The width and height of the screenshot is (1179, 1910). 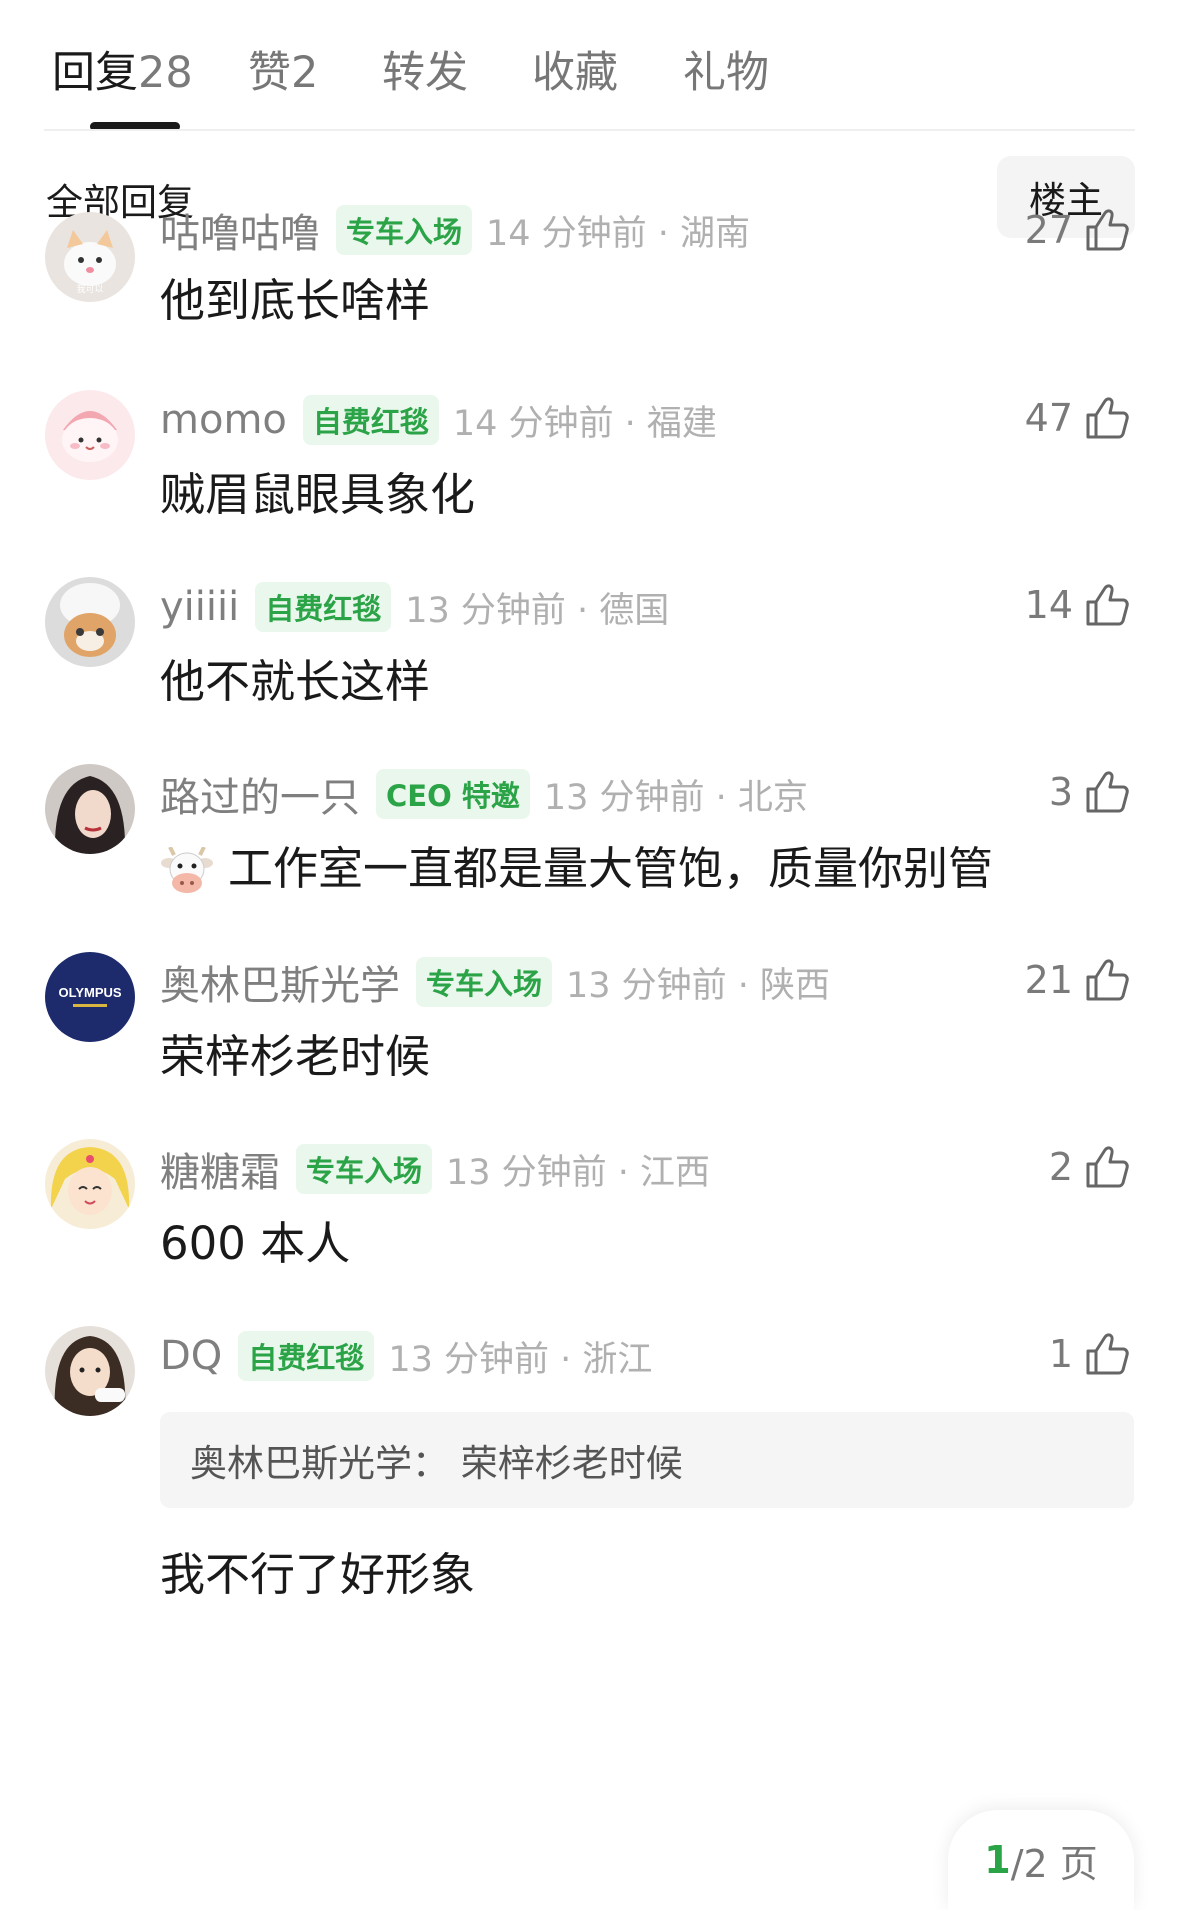 What do you see at coordinates (611, 868) in the screenshot?
I see `comment-text: 工作室一直都是量大管饱，质量你别管` at bounding box center [611, 868].